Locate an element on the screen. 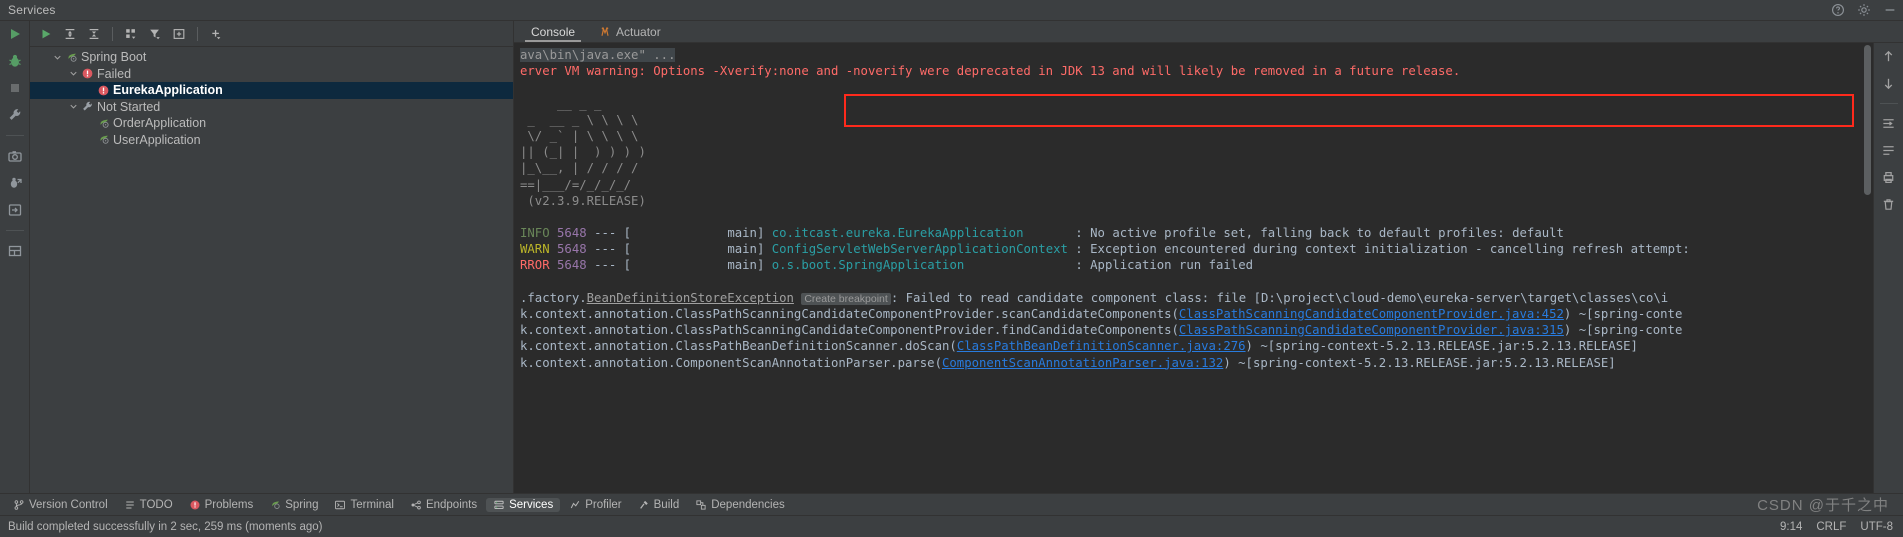 This screenshot has width=1903, height=537. stop-square-icon is located at coordinates (15, 88).